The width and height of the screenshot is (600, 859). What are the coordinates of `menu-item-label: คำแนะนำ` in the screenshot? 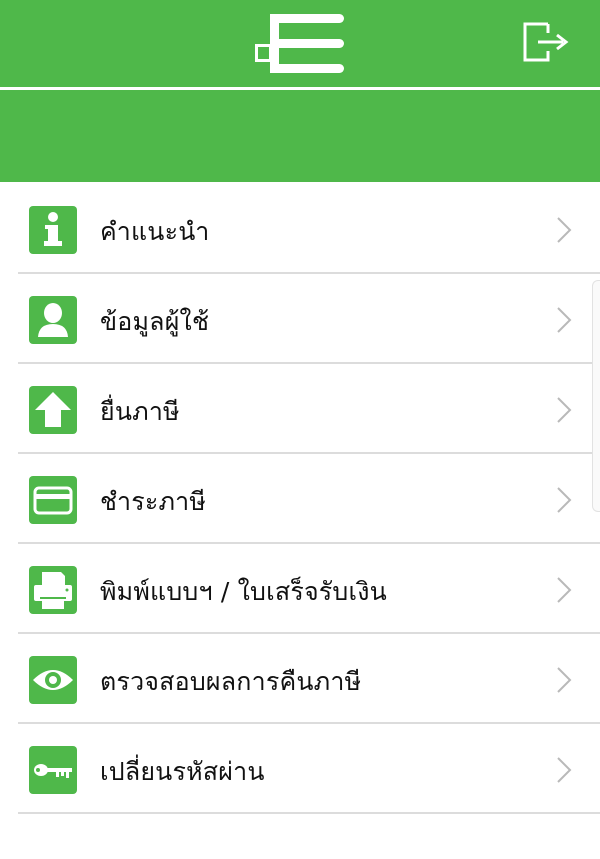 It's located at (155, 231).